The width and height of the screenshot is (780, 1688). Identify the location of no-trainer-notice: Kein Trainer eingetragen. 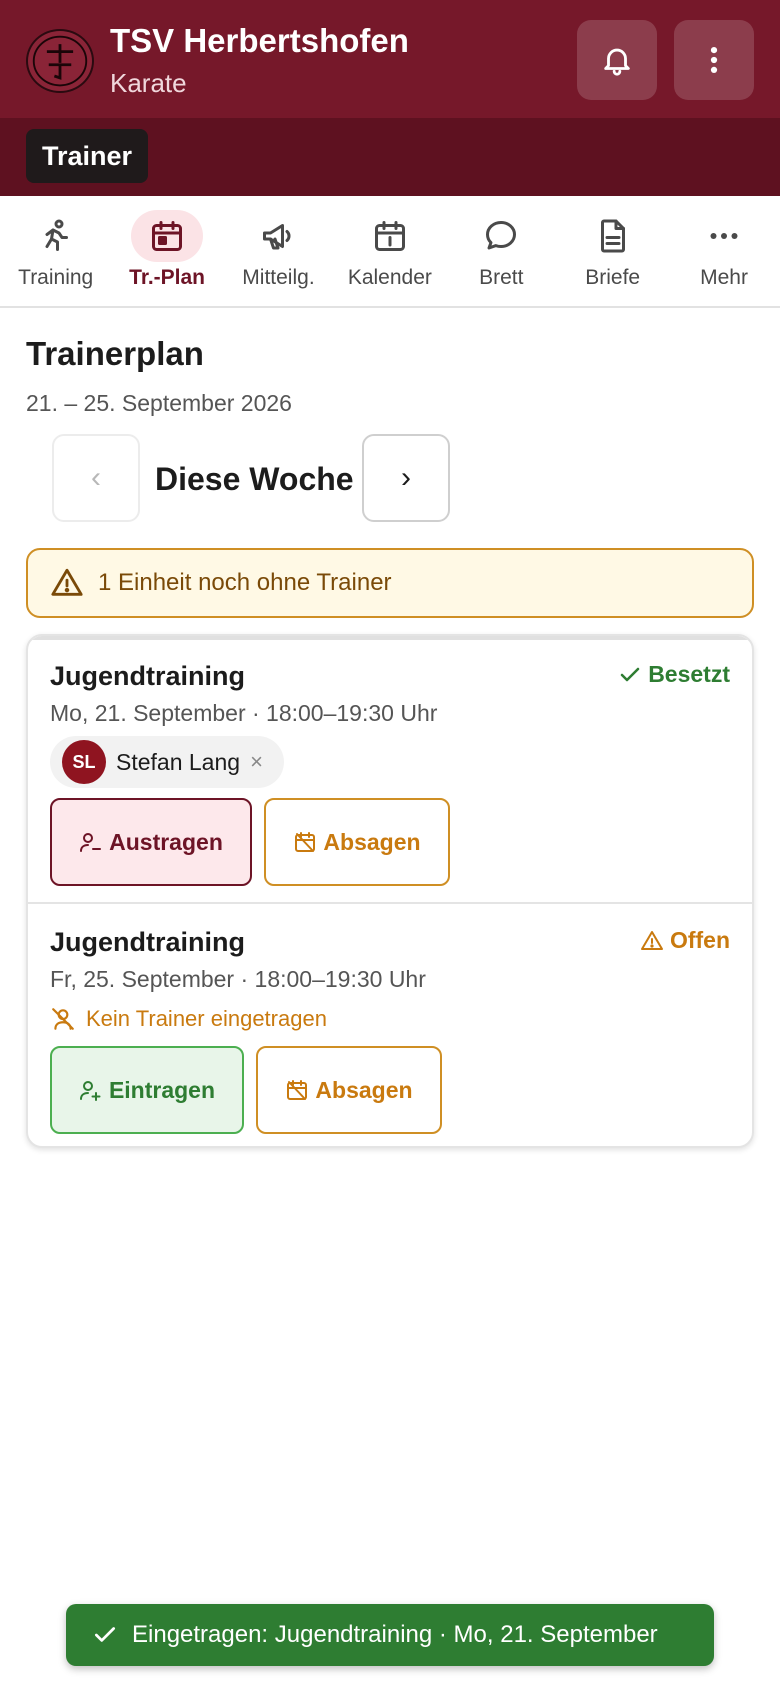
(188, 1019).